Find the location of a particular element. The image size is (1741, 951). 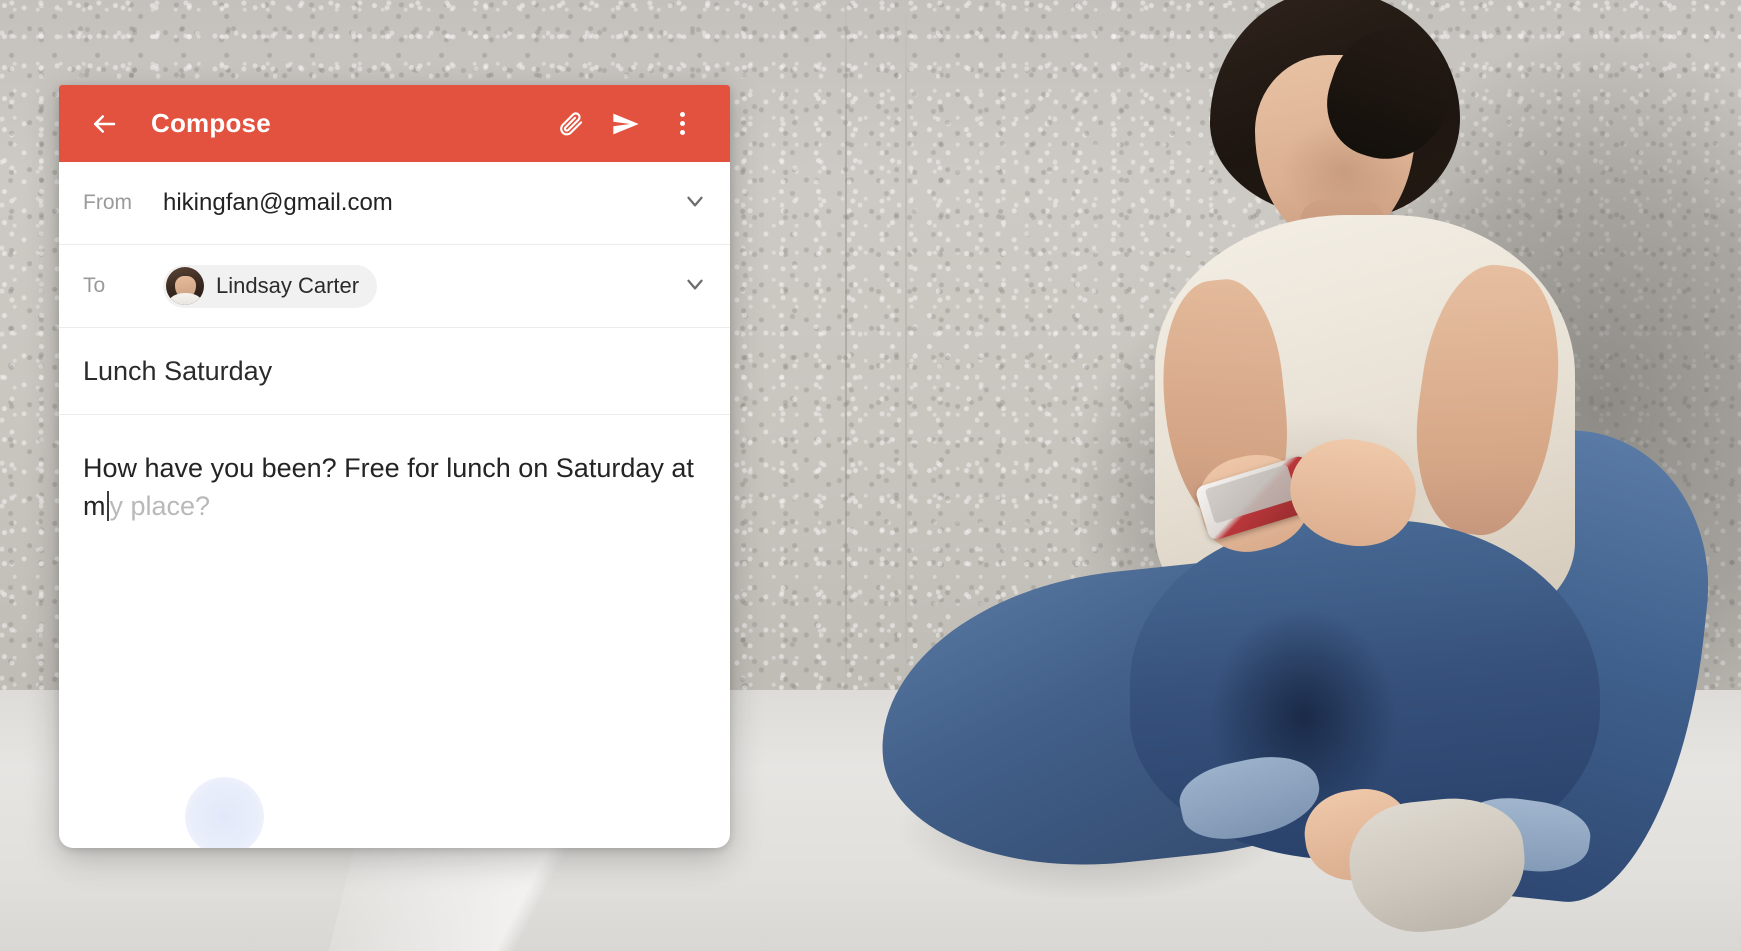

subject-input: Lunch Saturday is located at coordinates (394, 371).